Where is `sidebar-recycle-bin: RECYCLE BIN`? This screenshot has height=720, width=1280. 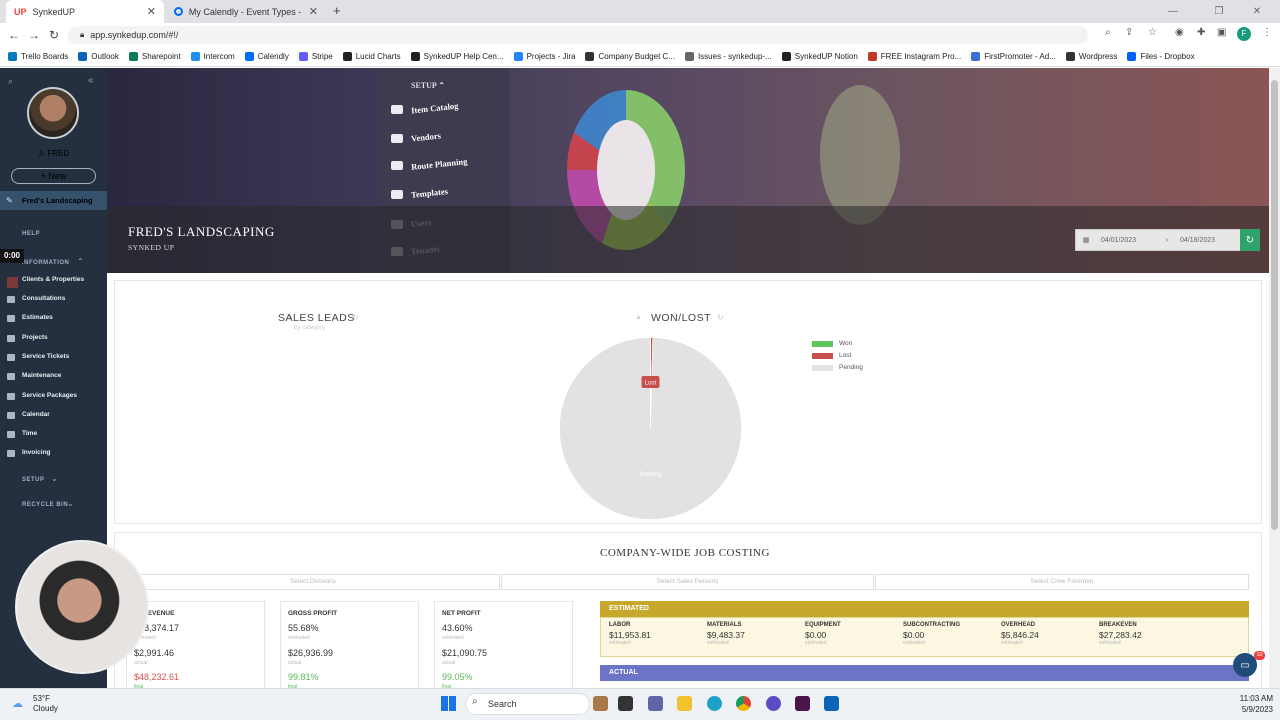 sidebar-recycle-bin: RECYCLE BIN is located at coordinates (45, 505).